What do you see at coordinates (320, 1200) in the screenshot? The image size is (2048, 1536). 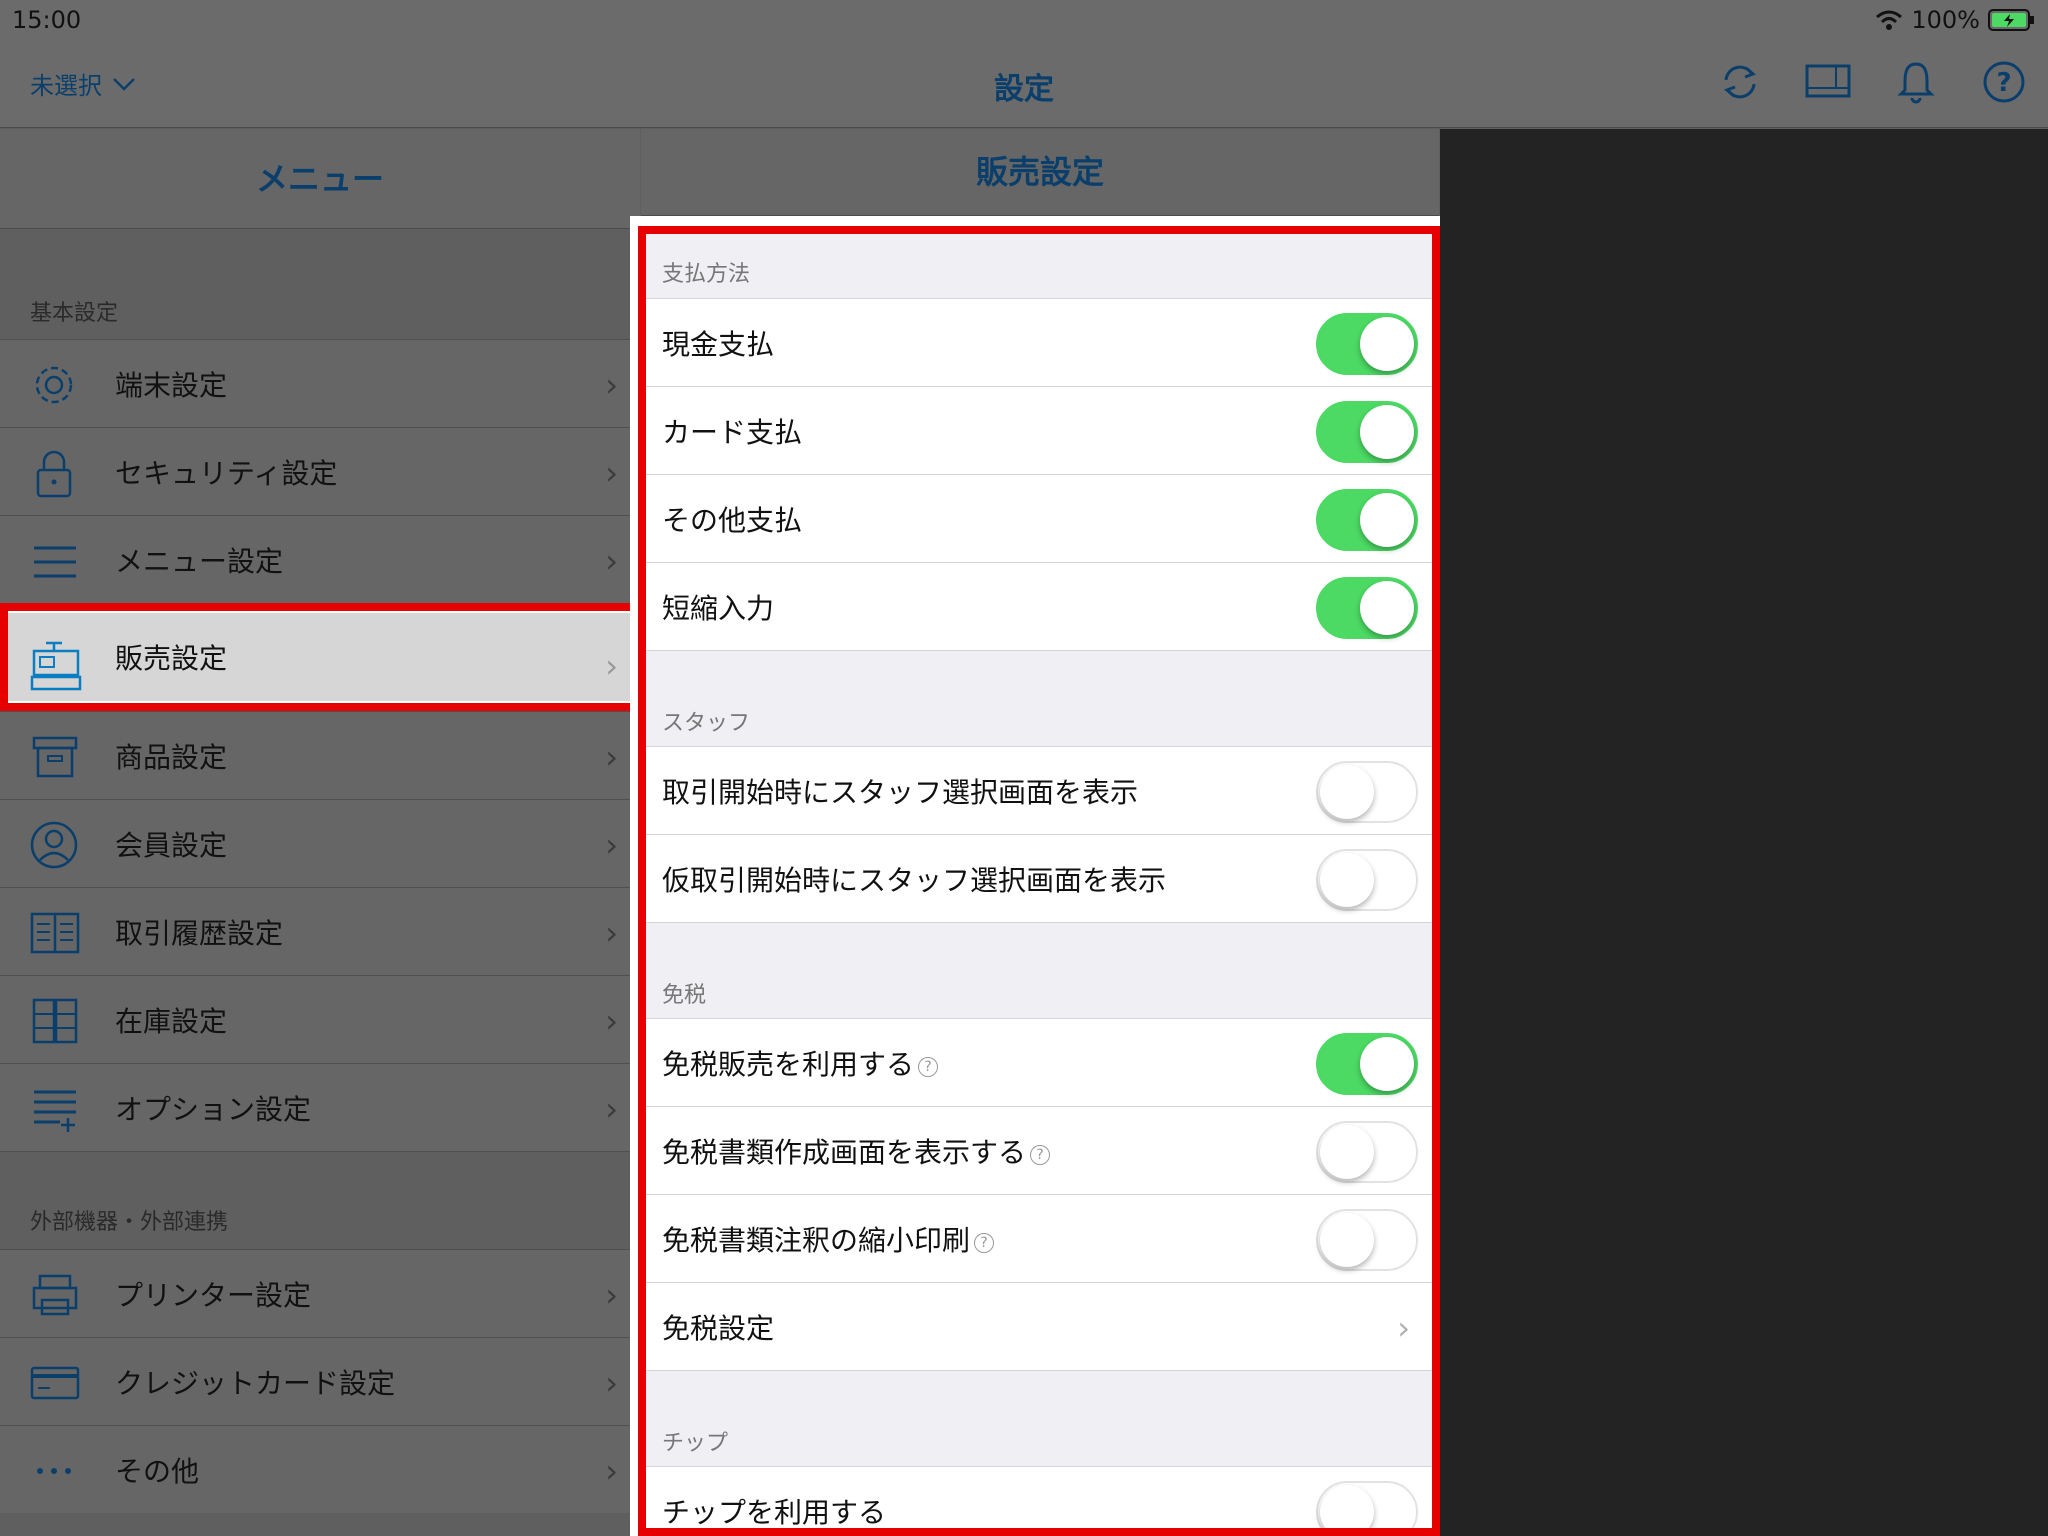 I see `section-label-external: 外部機器・外部連携` at bounding box center [320, 1200].